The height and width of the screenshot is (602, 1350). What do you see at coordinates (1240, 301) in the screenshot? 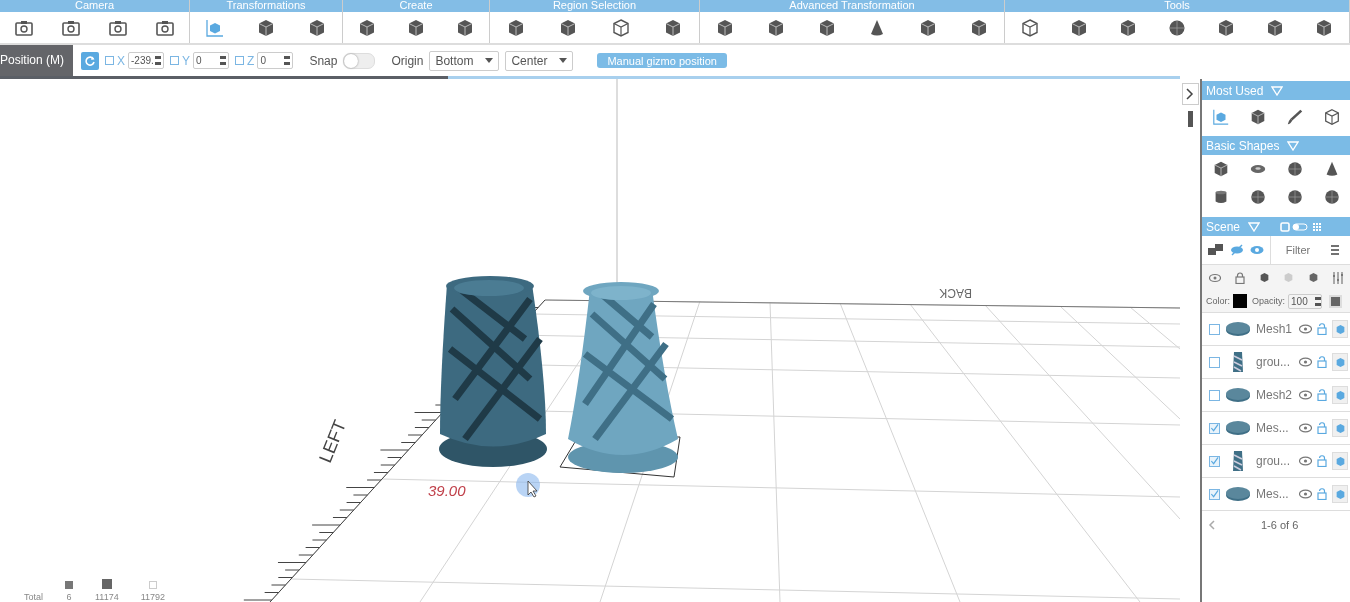
I see `color-swatch` at bounding box center [1240, 301].